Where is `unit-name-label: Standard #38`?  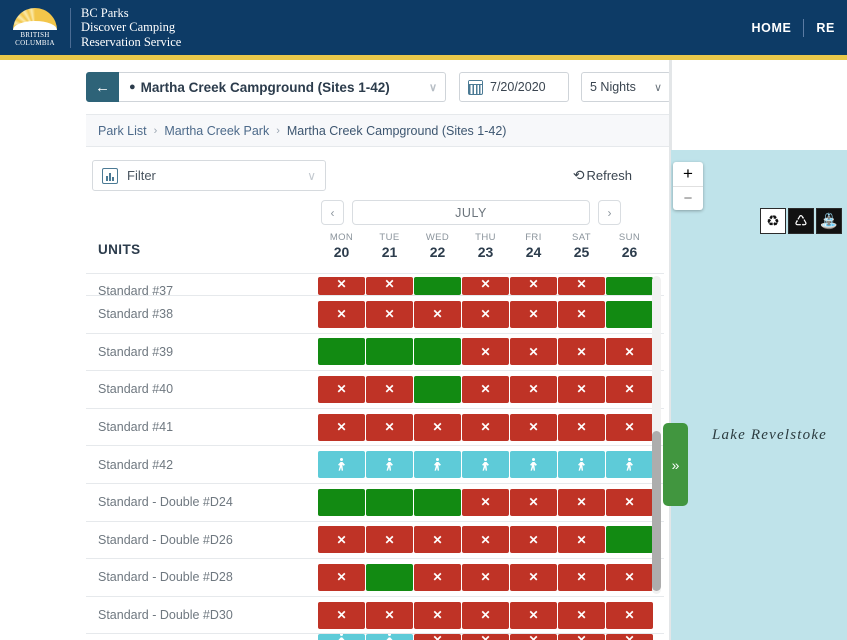 unit-name-label: Standard #38 is located at coordinates (202, 314).